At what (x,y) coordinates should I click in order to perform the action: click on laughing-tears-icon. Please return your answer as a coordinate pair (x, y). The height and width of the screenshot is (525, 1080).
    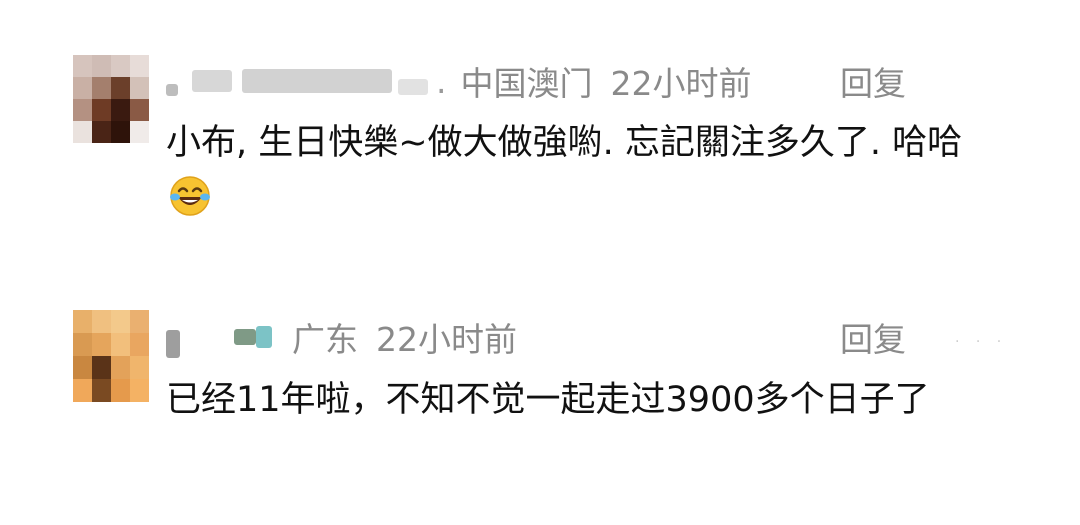
    Looking at the image, I should click on (190, 196).